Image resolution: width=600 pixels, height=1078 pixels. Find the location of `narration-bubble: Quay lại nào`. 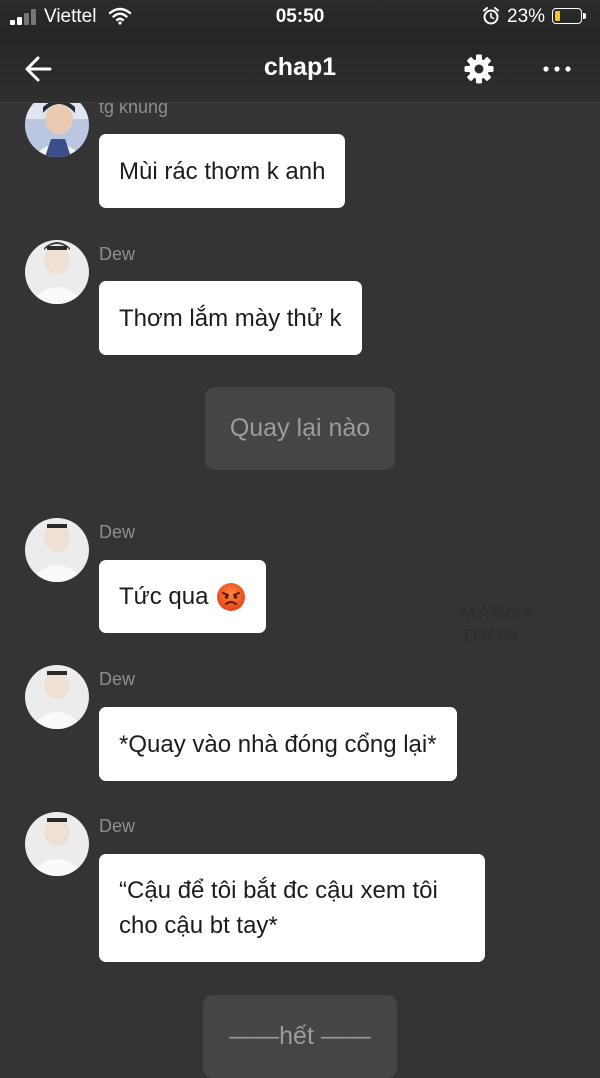

narration-bubble: Quay lại nào is located at coordinates (300, 428).